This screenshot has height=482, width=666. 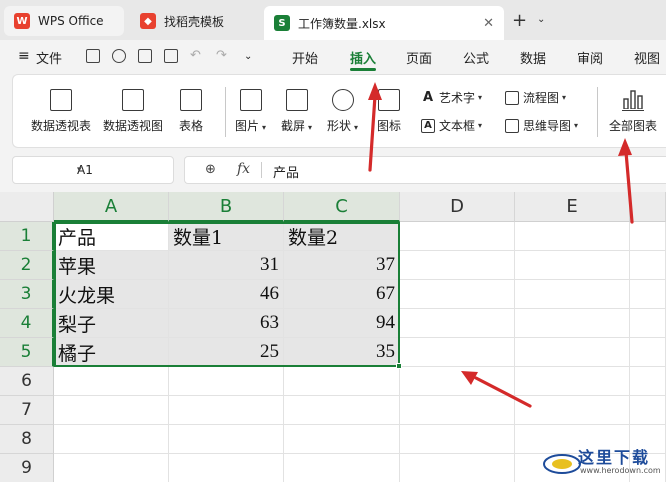 What do you see at coordinates (226, 381) in the screenshot?
I see `cell-b6` at bounding box center [226, 381].